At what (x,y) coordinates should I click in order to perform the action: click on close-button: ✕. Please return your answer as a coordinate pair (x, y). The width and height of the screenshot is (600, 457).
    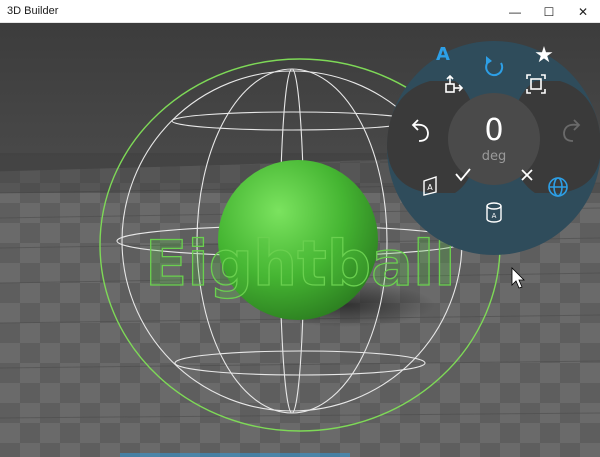
    Looking at the image, I should click on (583, 11).